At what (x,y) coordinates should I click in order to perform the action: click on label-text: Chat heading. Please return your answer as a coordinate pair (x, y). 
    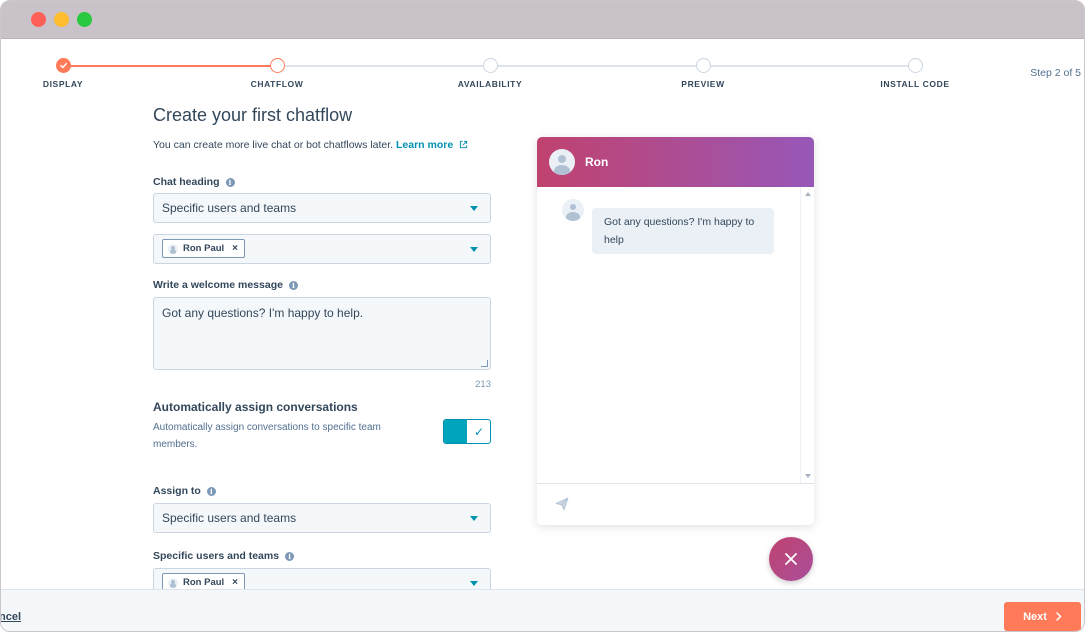
    Looking at the image, I should click on (186, 182).